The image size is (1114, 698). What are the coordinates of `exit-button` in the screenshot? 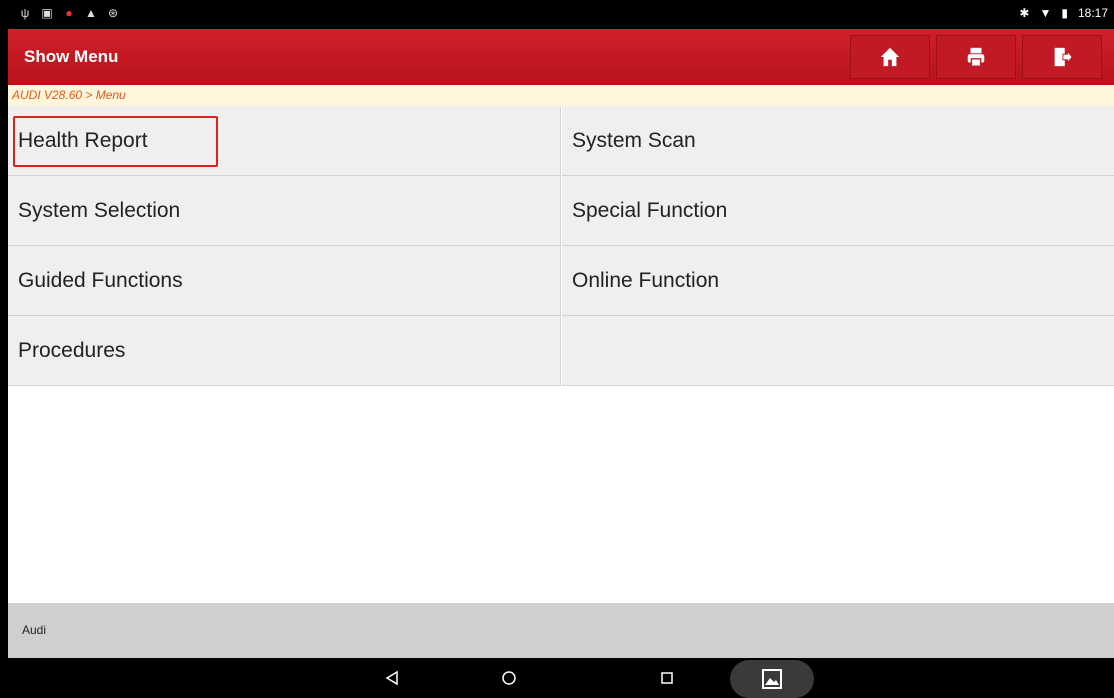 It's located at (1062, 57).